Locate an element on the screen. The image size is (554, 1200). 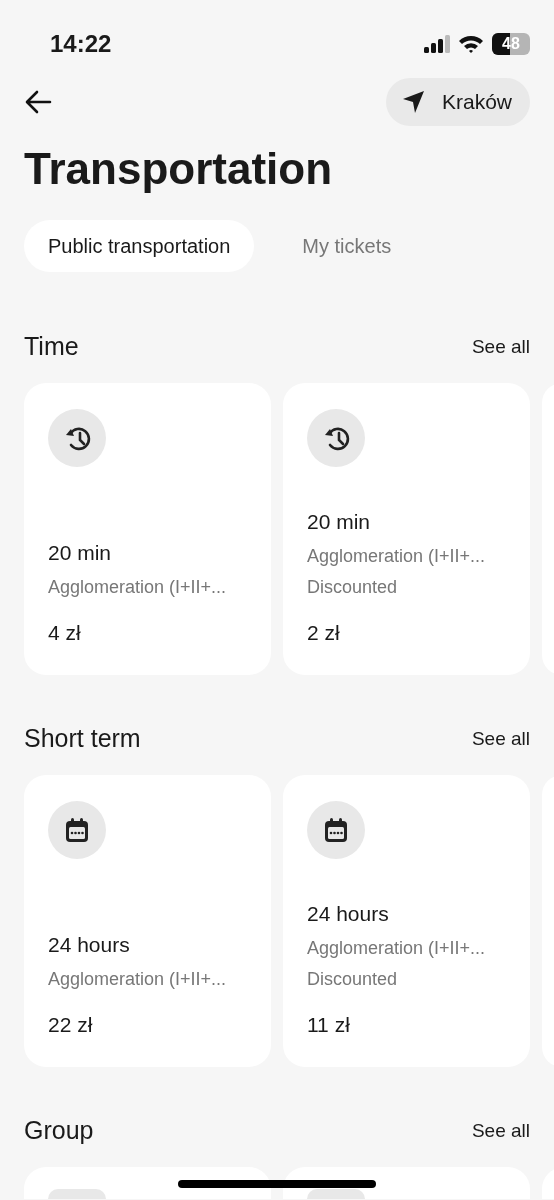
ticket-price: 22 zł is located at coordinates (71, 1025).